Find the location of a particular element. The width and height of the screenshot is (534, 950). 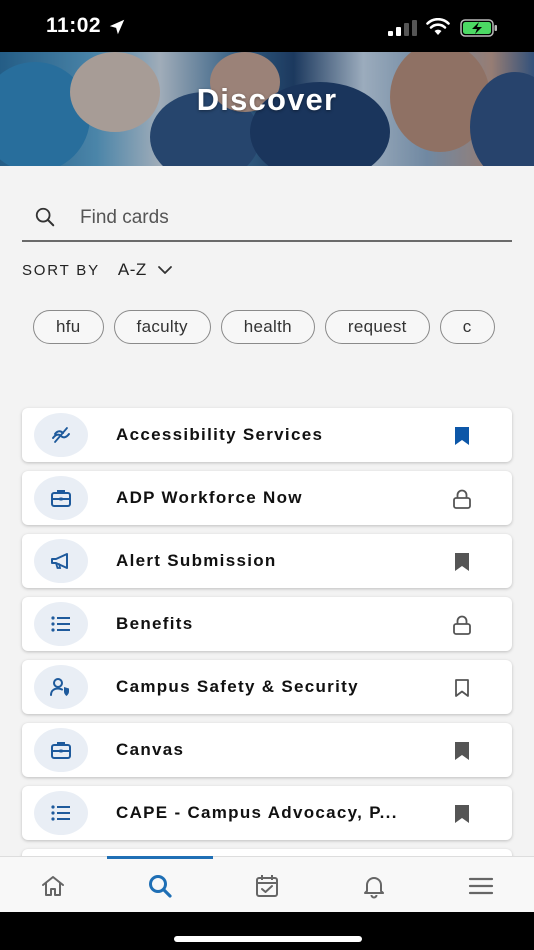

card-row-campus-safety-security: Campus Safety & Security is located at coordinates (267, 687).